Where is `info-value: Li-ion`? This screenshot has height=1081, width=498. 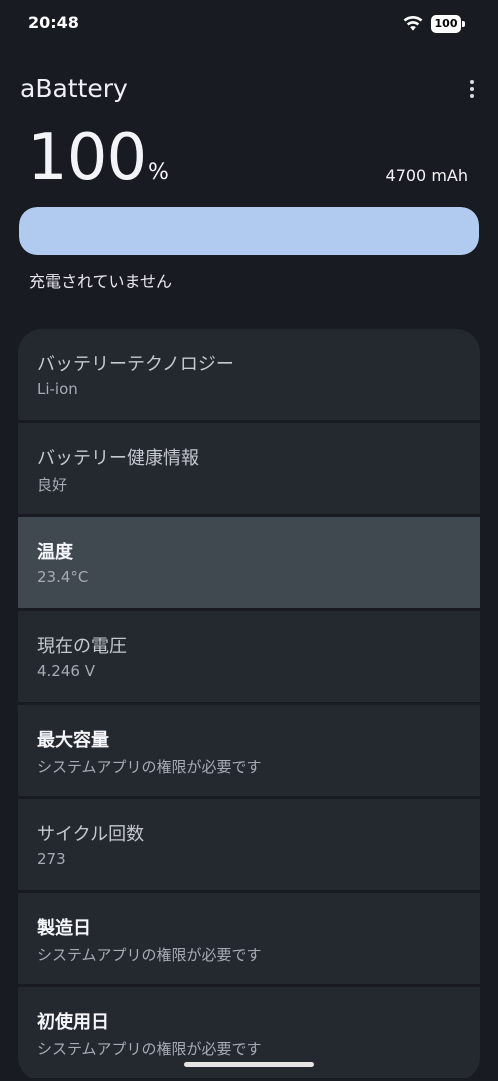
info-value: Li-ion is located at coordinates (57, 389).